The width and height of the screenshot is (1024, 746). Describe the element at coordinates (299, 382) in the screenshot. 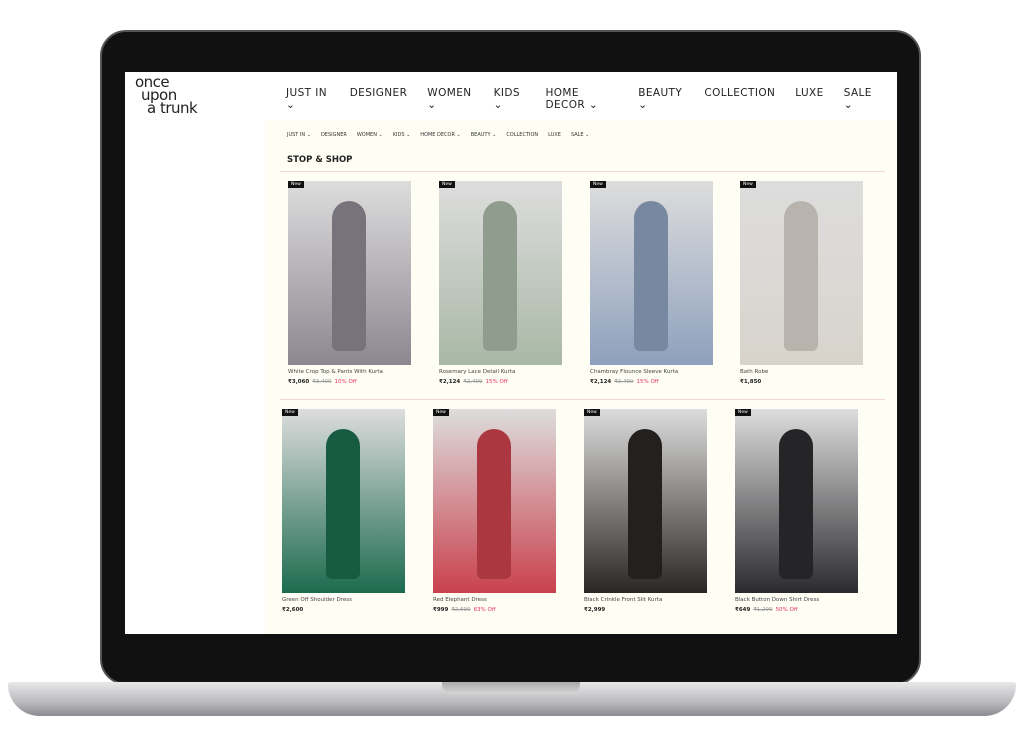

I see `price: ₹3,060` at that location.